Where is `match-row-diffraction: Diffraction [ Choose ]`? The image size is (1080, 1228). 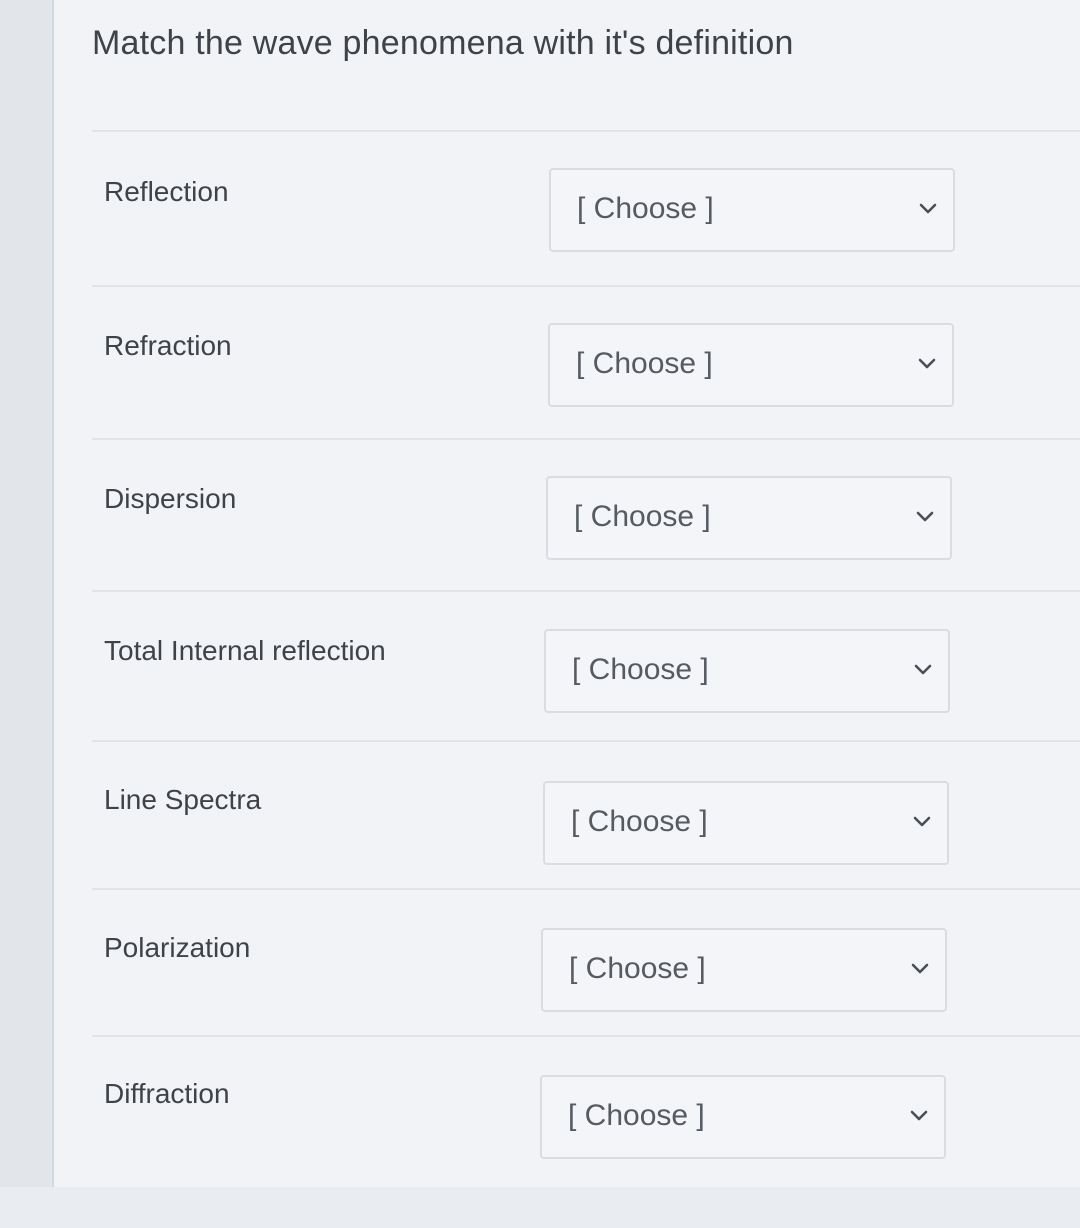 match-row-diffraction: Diffraction [ Choose ] is located at coordinates (540, 1151).